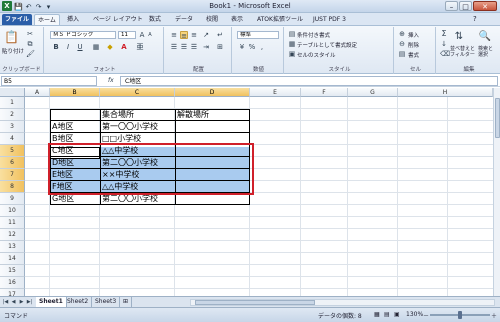  Describe the element at coordinates (56, 47) in the screenshot. I see `bold-button: B` at that location.